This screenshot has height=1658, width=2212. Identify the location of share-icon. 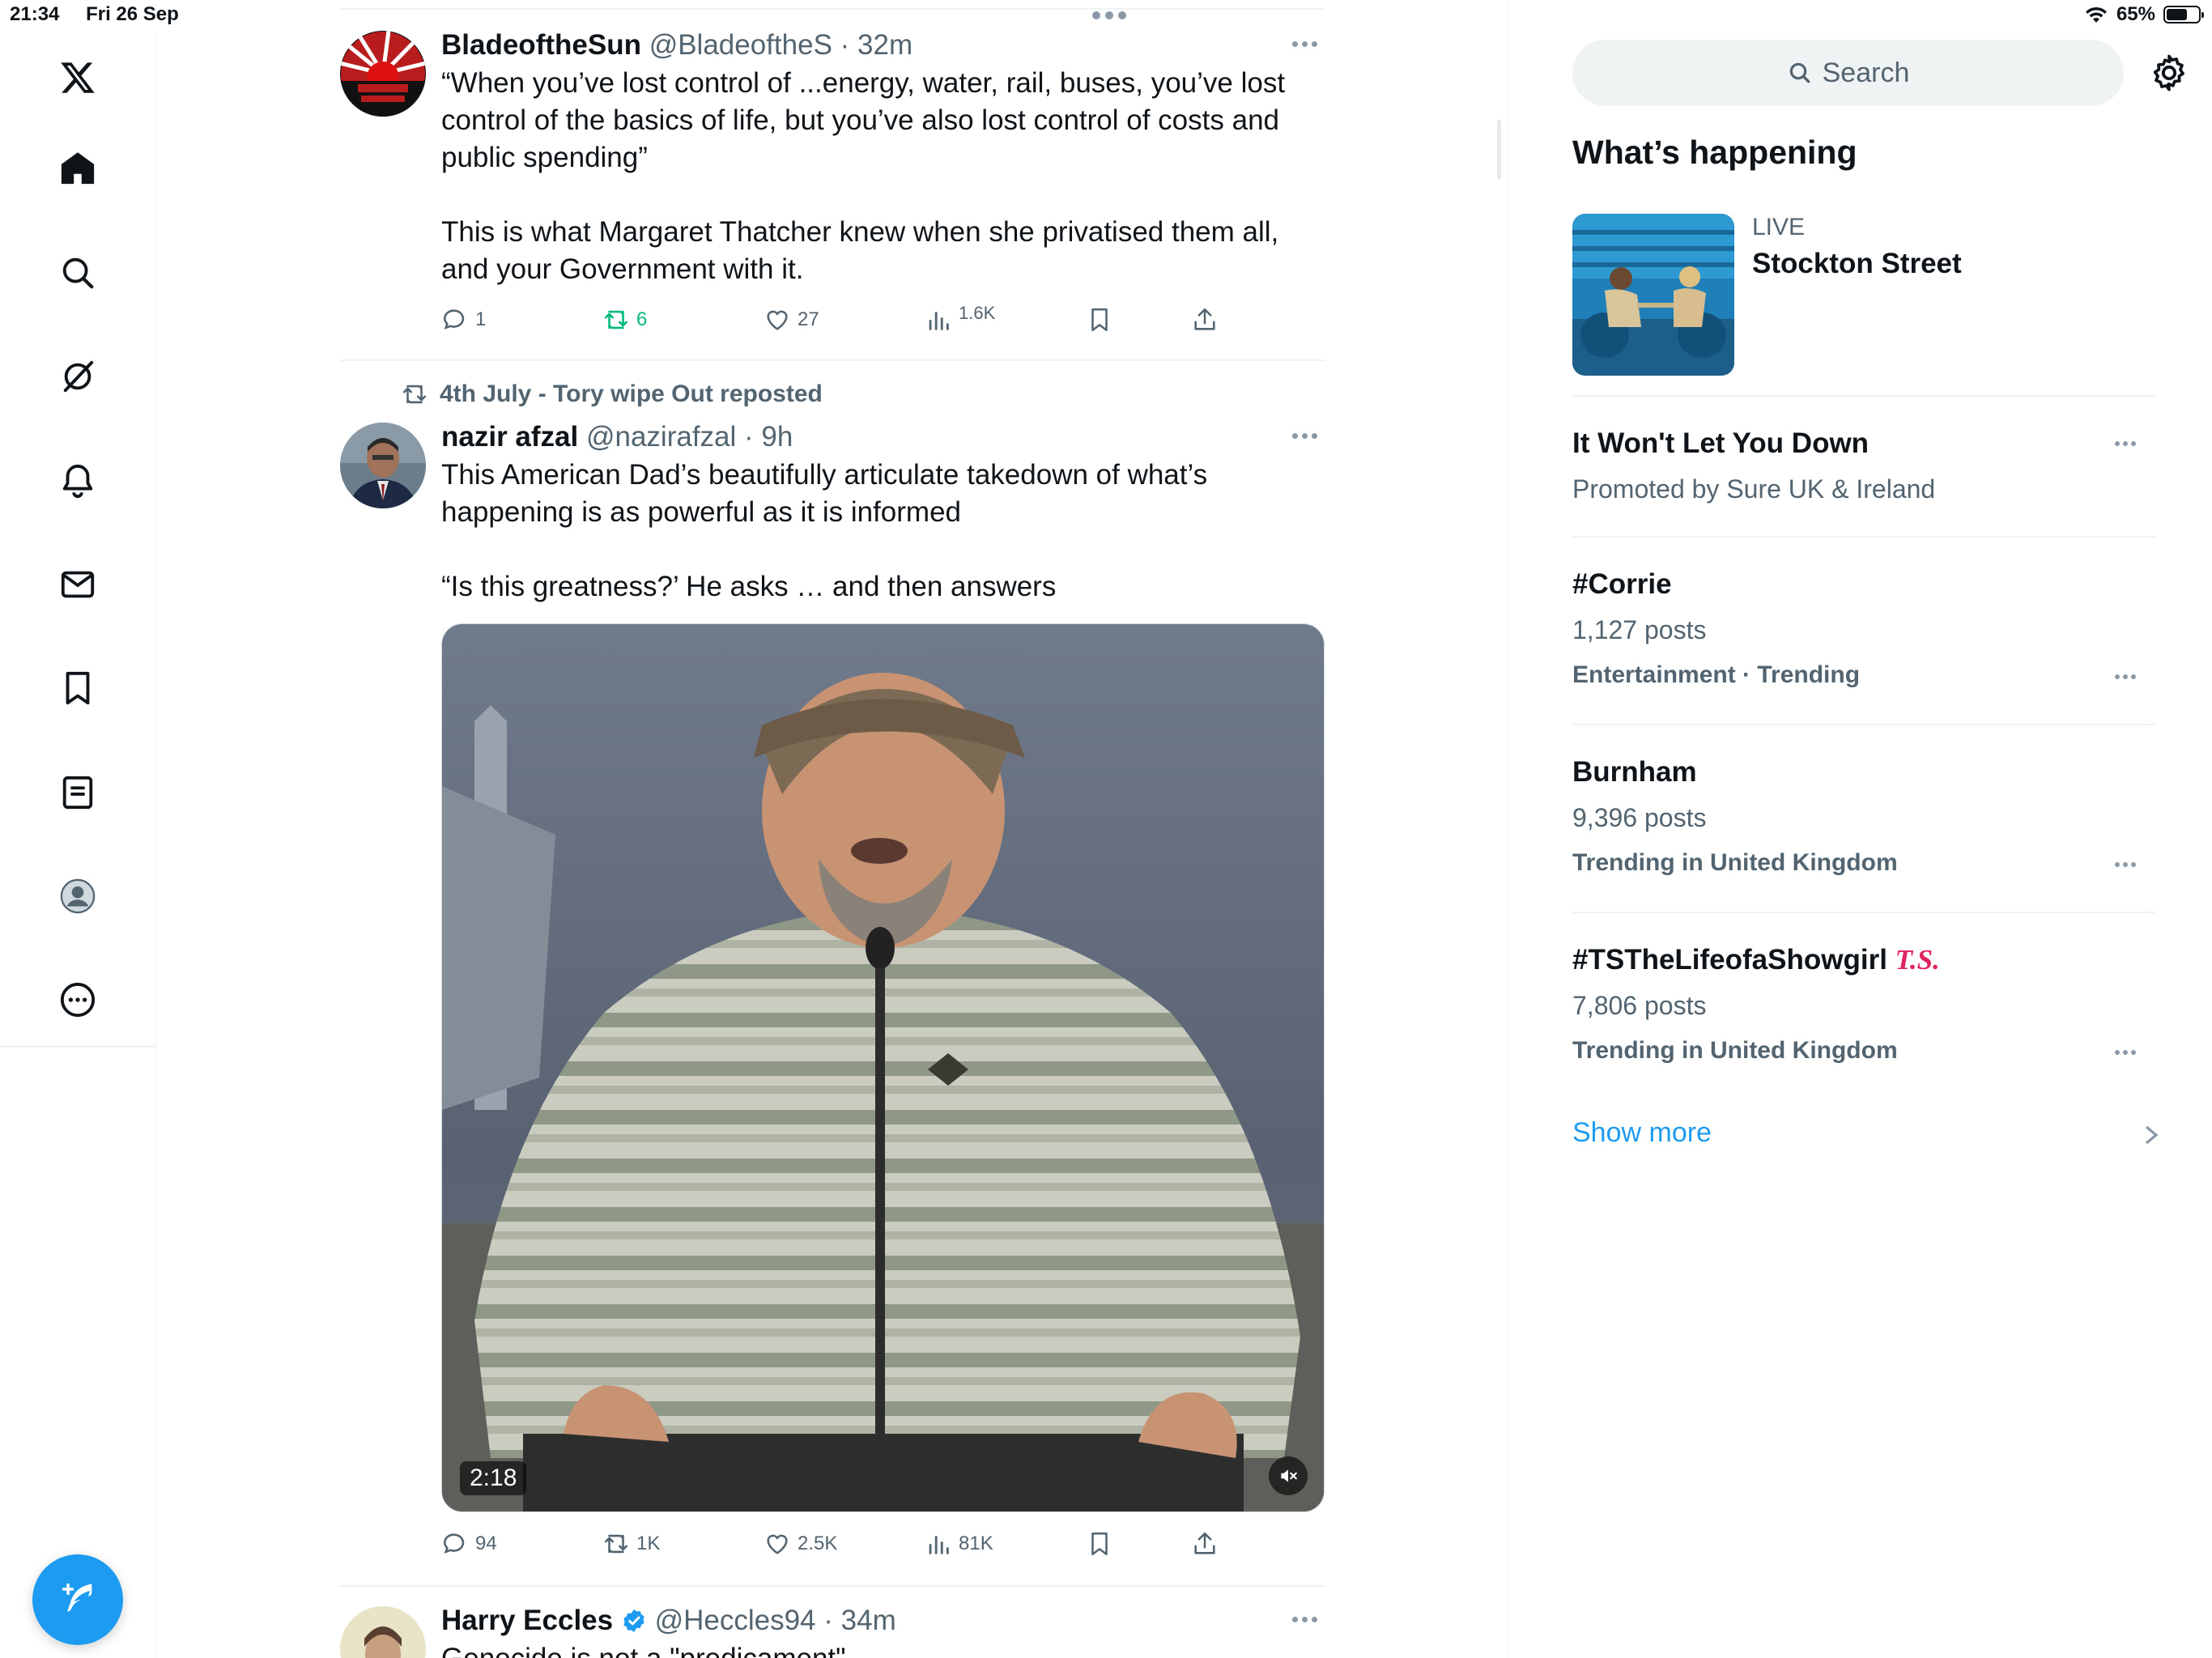
(1204, 319).